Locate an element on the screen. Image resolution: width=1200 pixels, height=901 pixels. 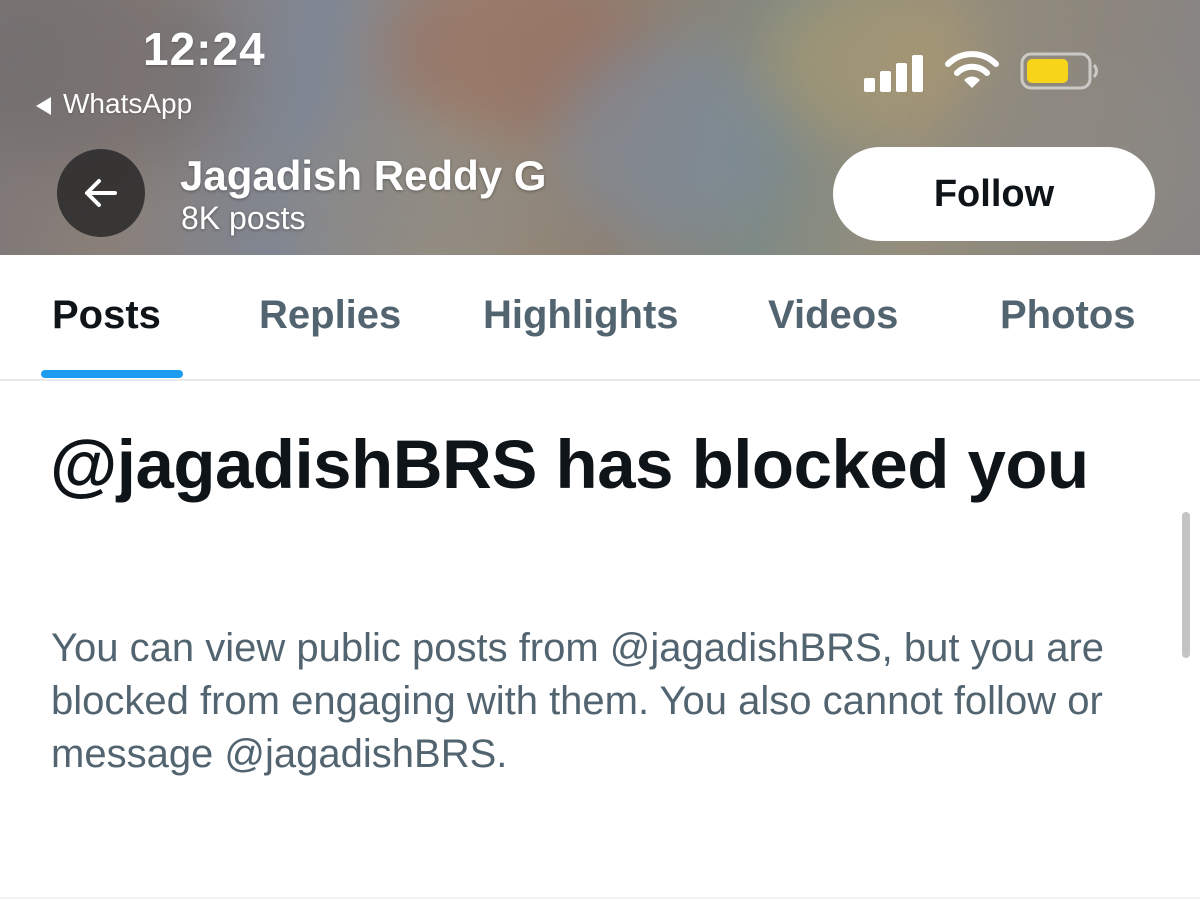
status-icons is located at coordinates (990, 70).